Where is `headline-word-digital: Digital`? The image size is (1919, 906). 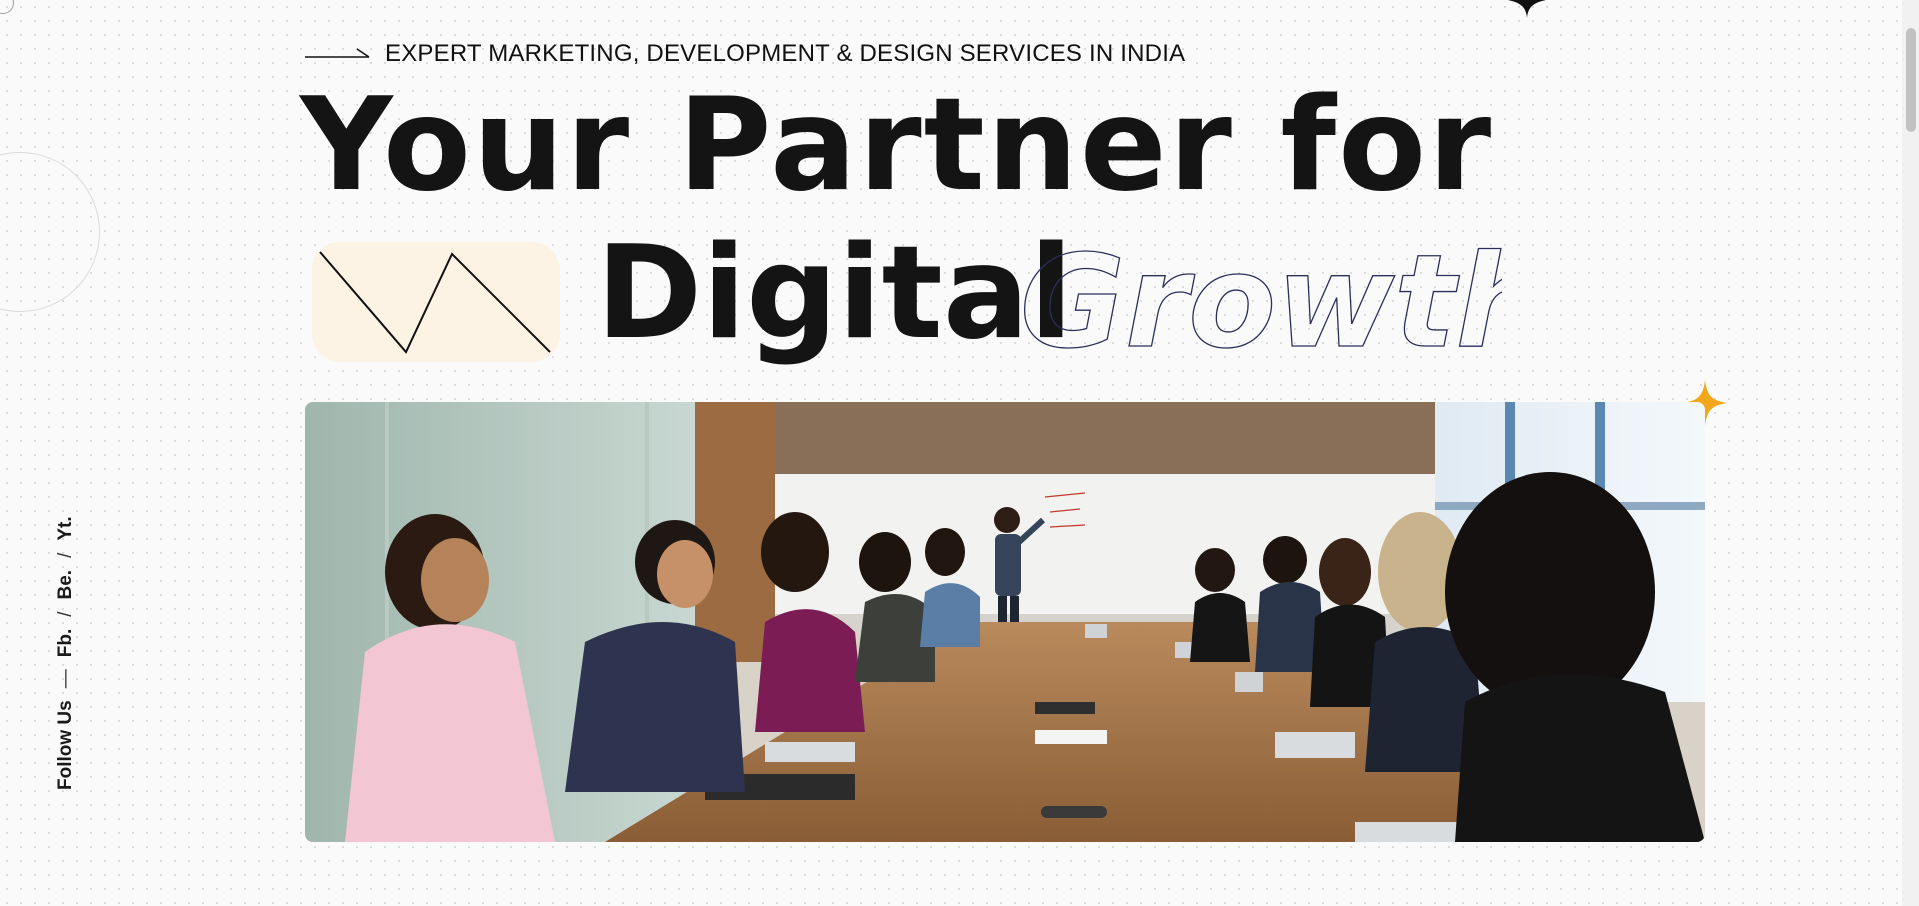
headline-word-digital: Digital is located at coordinates (835, 293).